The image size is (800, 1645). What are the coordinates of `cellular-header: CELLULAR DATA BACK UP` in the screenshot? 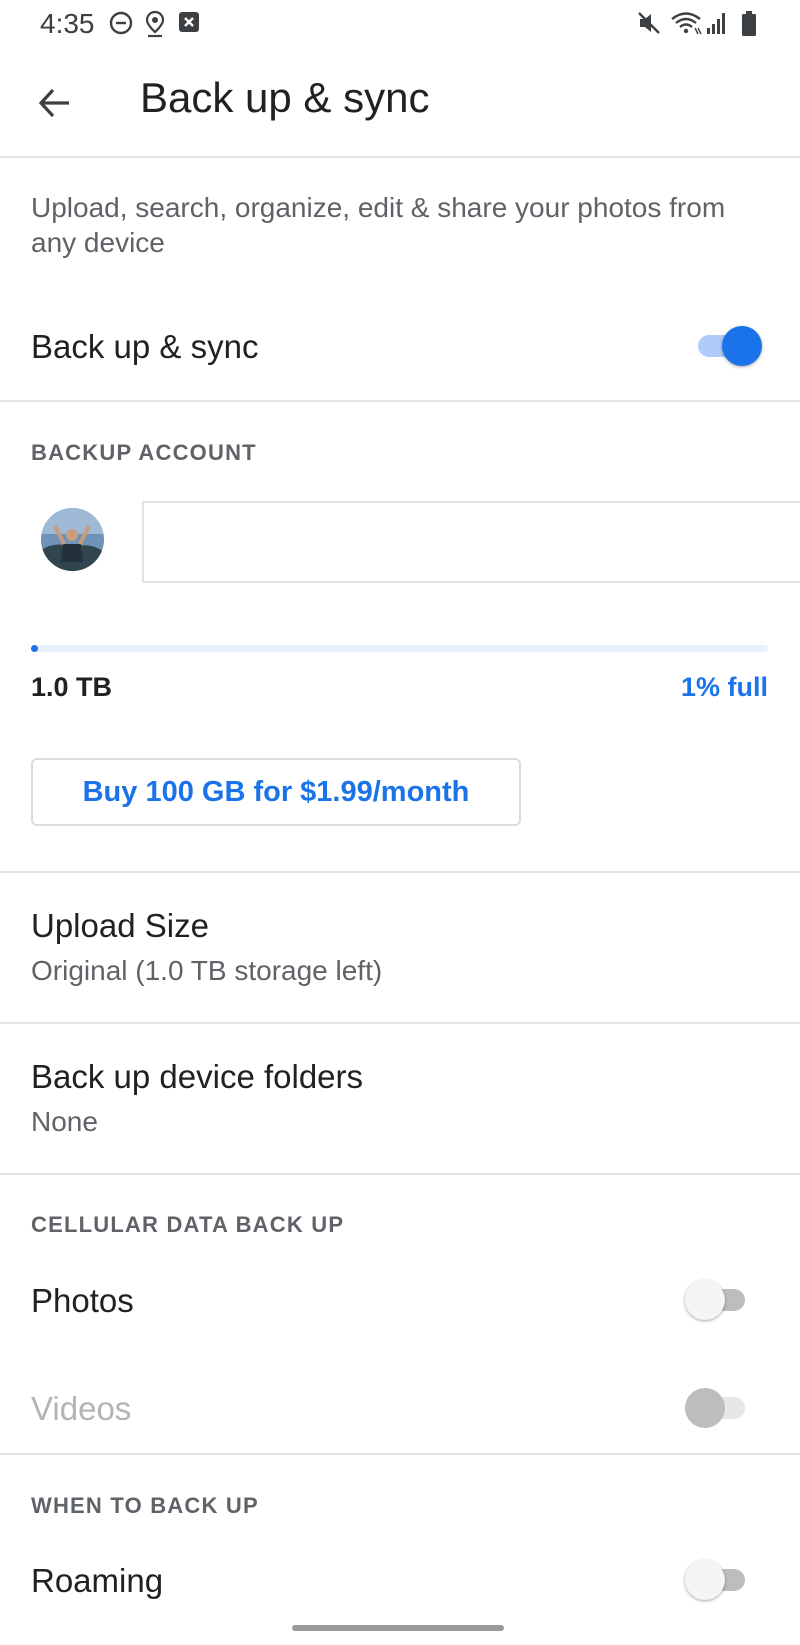 It's located at (188, 1224).